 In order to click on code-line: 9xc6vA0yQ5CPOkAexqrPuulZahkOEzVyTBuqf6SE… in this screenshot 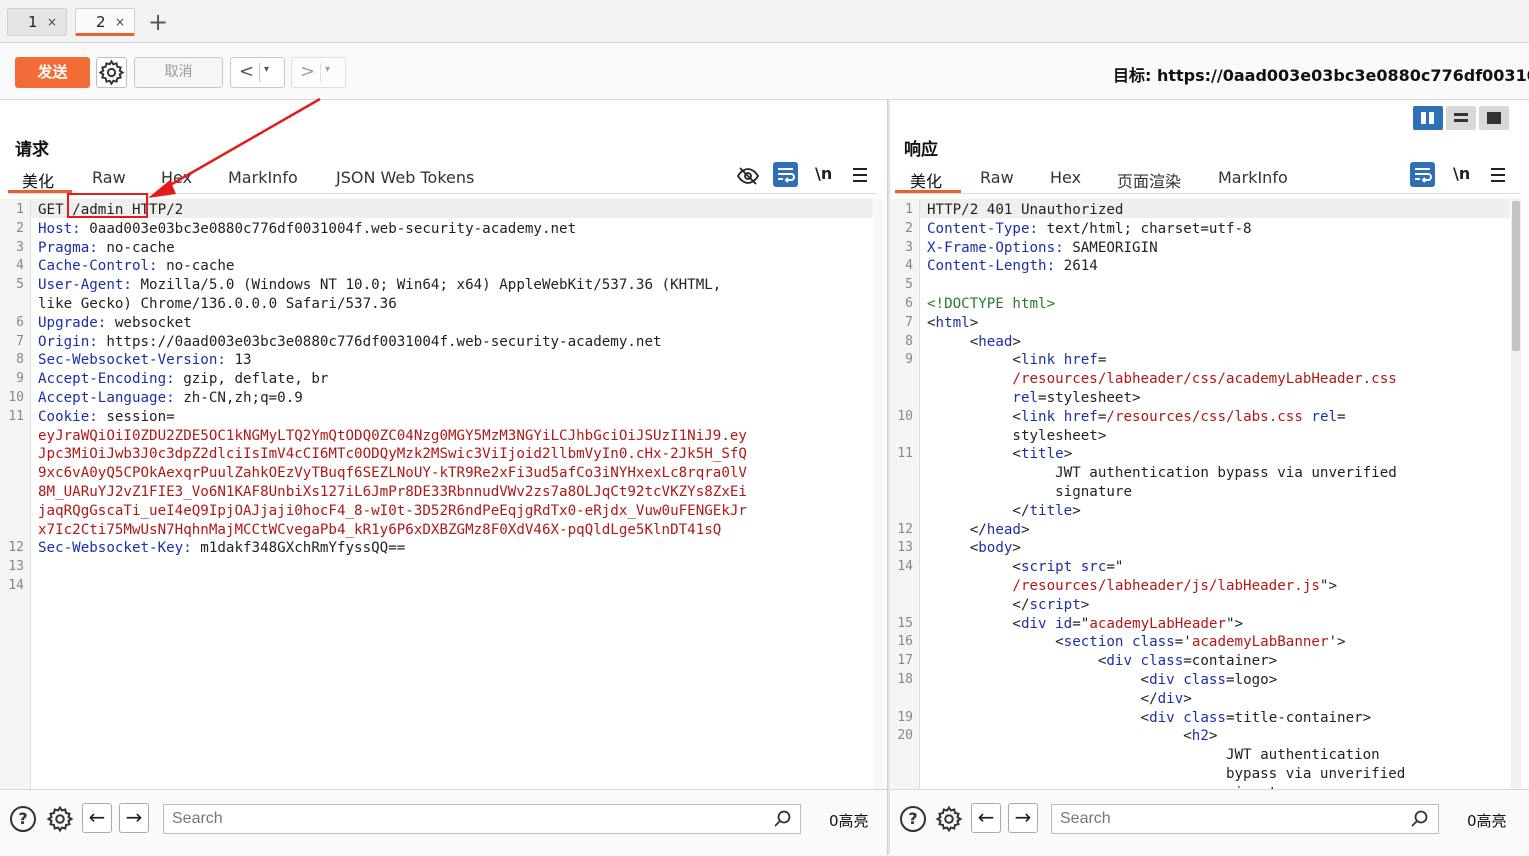, I will do `click(455, 473)`.